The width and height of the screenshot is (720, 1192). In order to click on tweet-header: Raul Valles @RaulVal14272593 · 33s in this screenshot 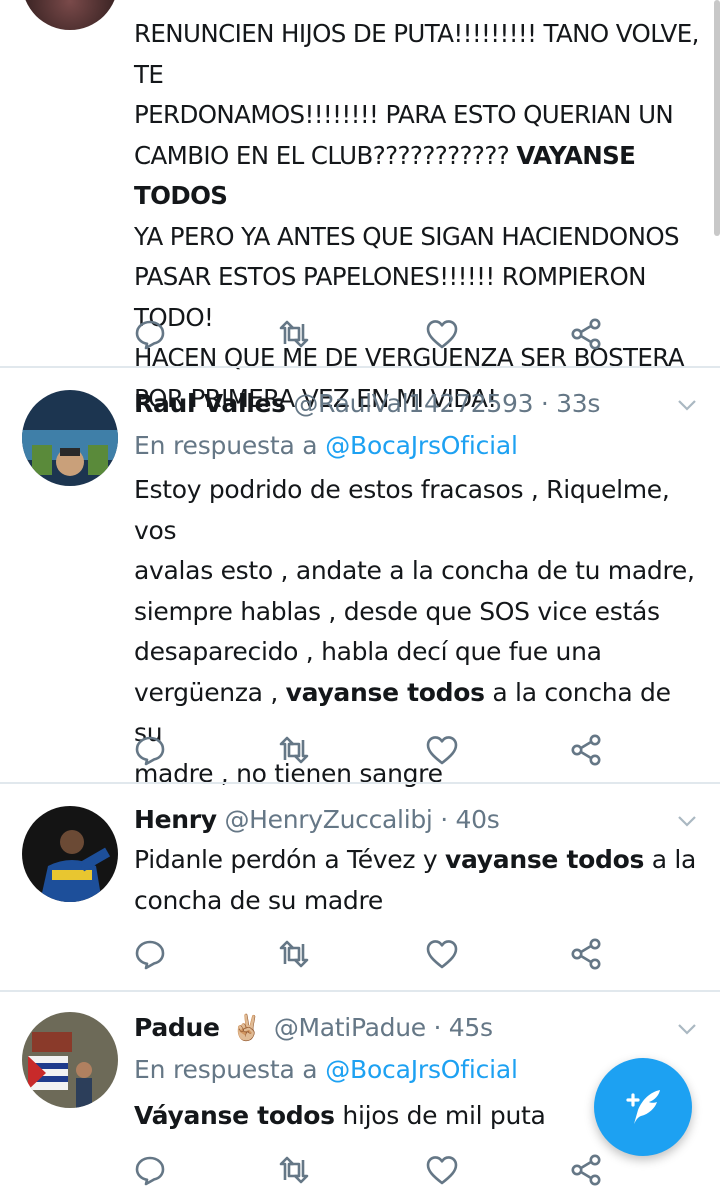, I will do `click(367, 404)`.